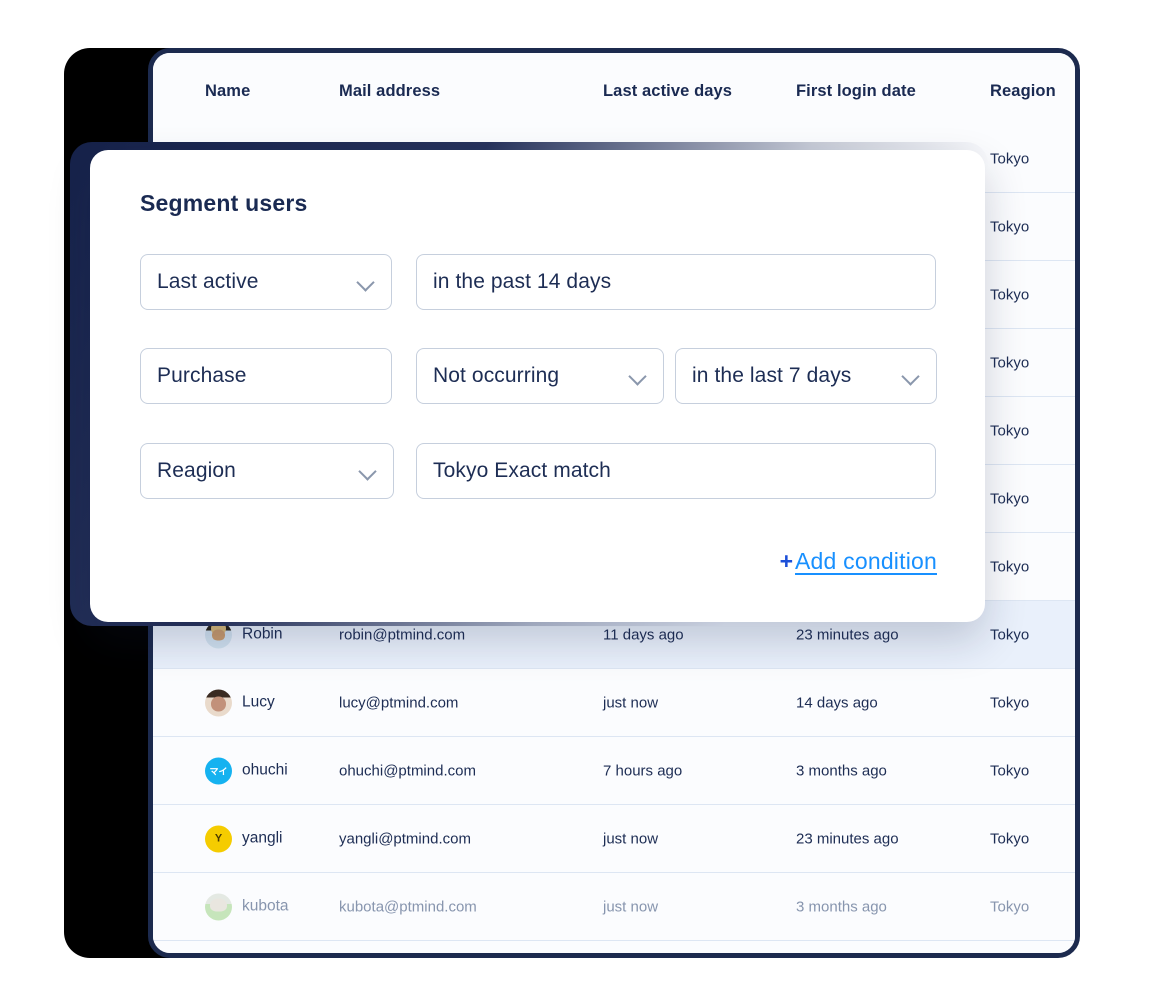 The height and width of the screenshot is (1000, 1160). What do you see at coordinates (643, 770) in the screenshot?
I see `cell-last-active: 7 hours ago` at bounding box center [643, 770].